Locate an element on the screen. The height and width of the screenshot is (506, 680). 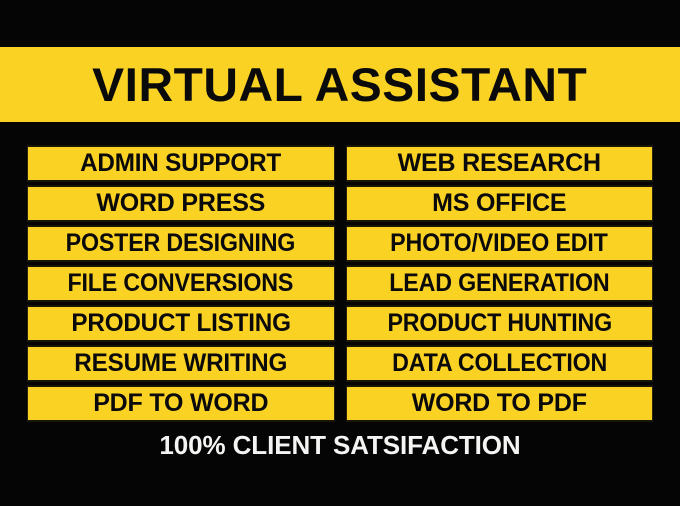
service-pill-word-press: WORD PRESS is located at coordinates (181, 203).